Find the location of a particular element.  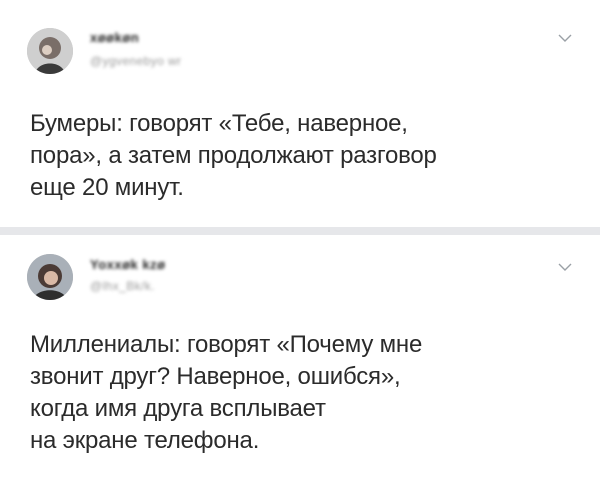

author-handle: @lhx_Bk/k. is located at coordinates (122, 286).